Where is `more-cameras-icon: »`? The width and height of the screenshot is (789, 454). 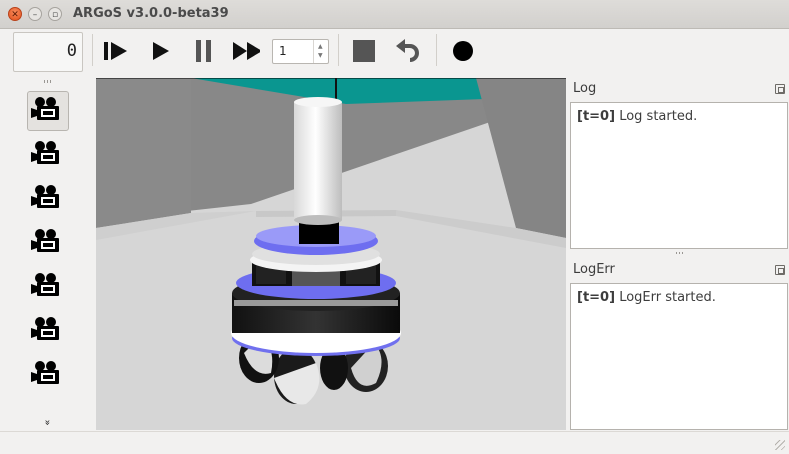 more-cameras-icon: » is located at coordinates (47, 422).